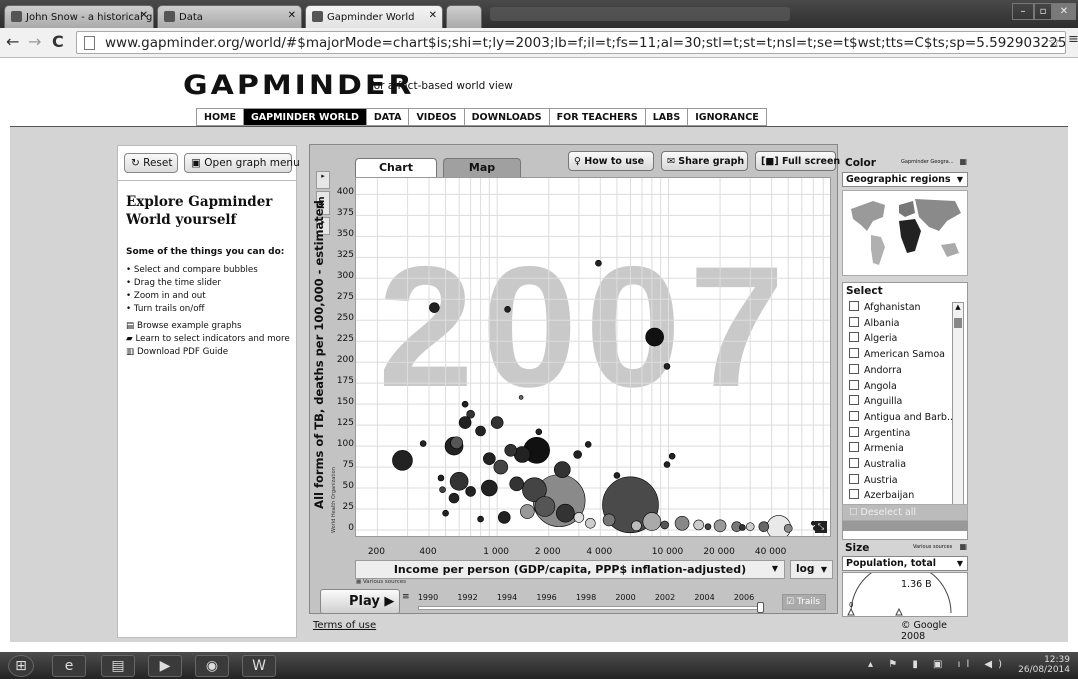  What do you see at coordinates (667, 117) in the screenshot?
I see `menu-labs: LABS` at bounding box center [667, 117].